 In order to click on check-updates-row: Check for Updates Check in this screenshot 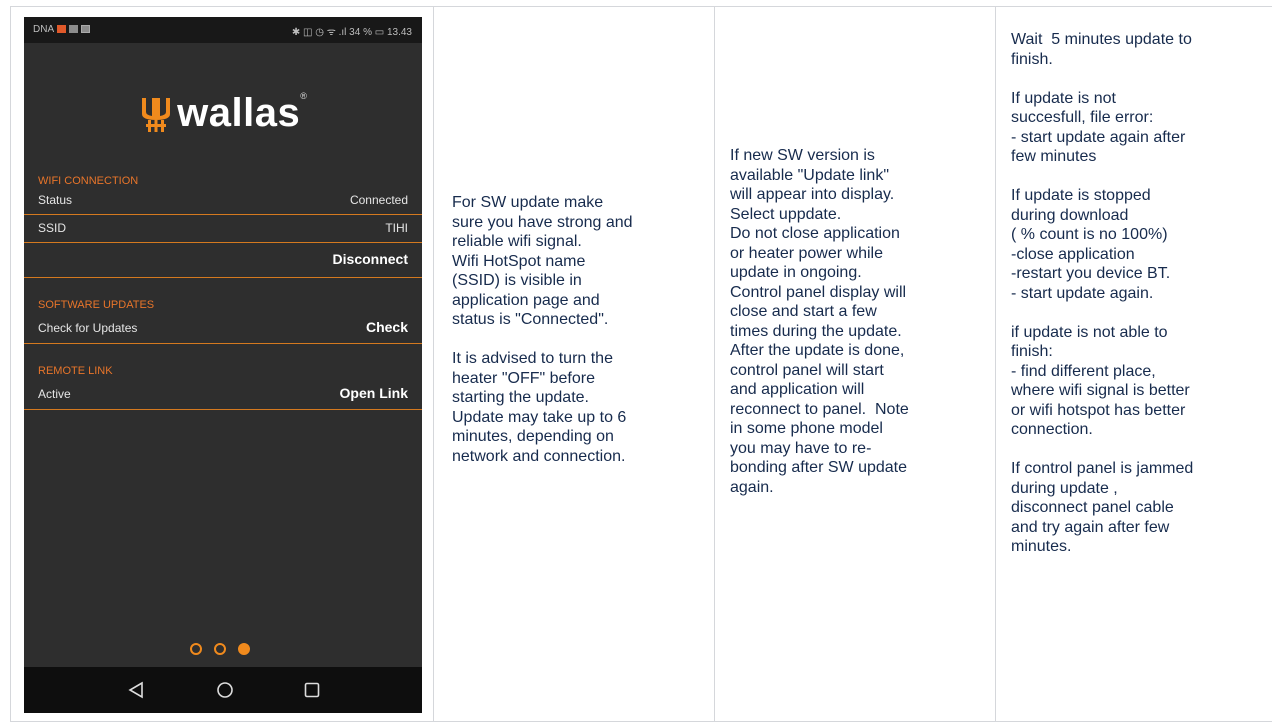, I will do `click(223, 328)`.